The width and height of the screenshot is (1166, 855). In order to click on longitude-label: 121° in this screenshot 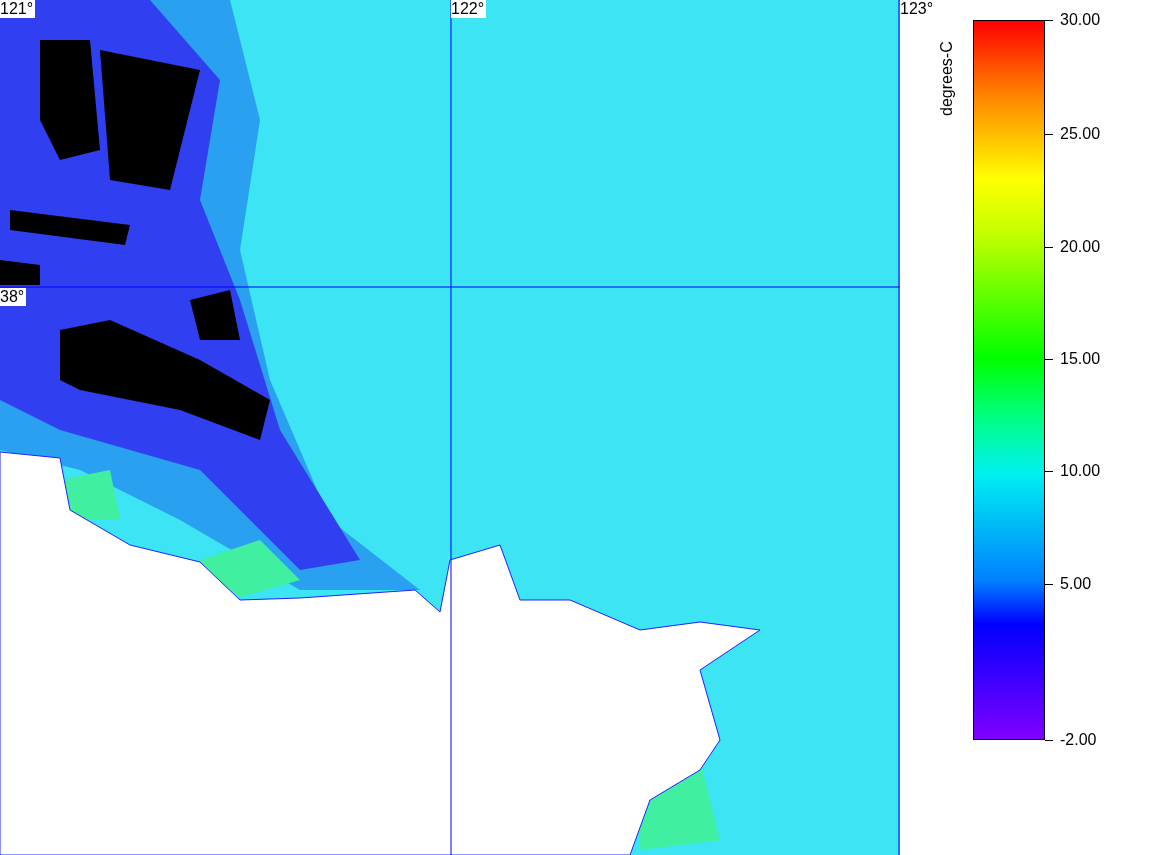, I will do `click(18, 9)`.